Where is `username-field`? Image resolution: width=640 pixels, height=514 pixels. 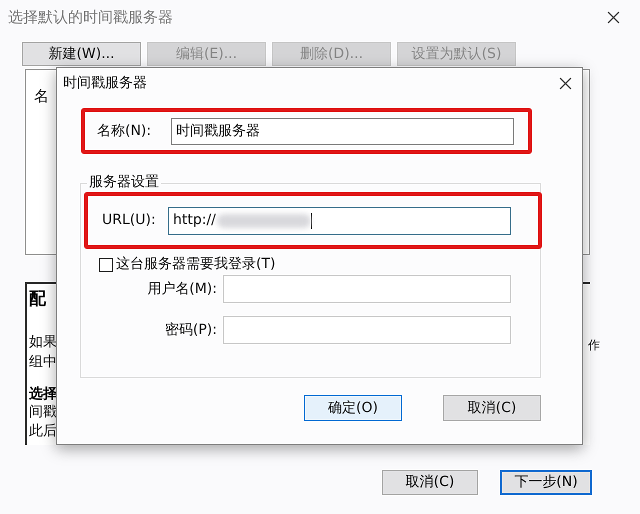
username-field is located at coordinates (367, 289).